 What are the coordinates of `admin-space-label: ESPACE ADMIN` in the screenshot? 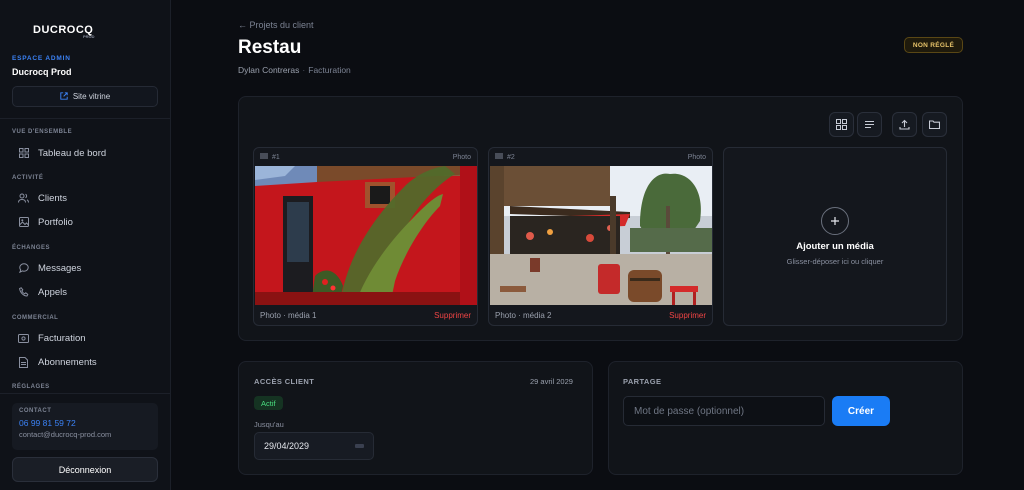 It's located at (41, 58).